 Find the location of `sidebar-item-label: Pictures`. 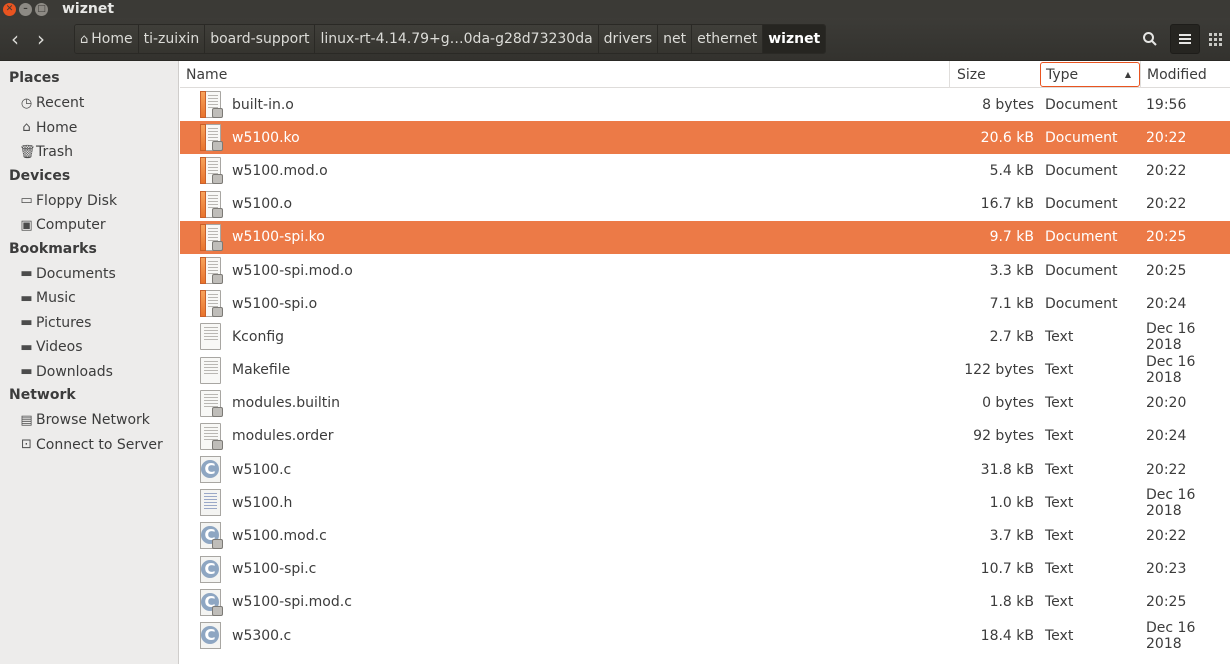

sidebar-item-label: Pictures is located at coordinates (64, 322).